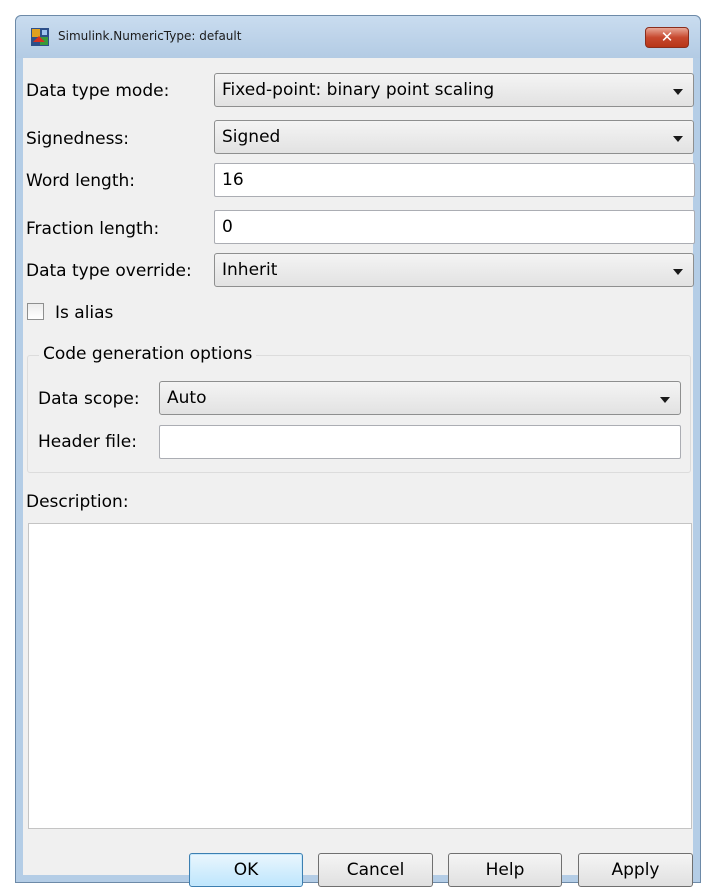 This screenshot has width=702, height=887. Describe the element at coordinates (35, 311) in the screenshot. I see `is-alias-checkbox` at that location.